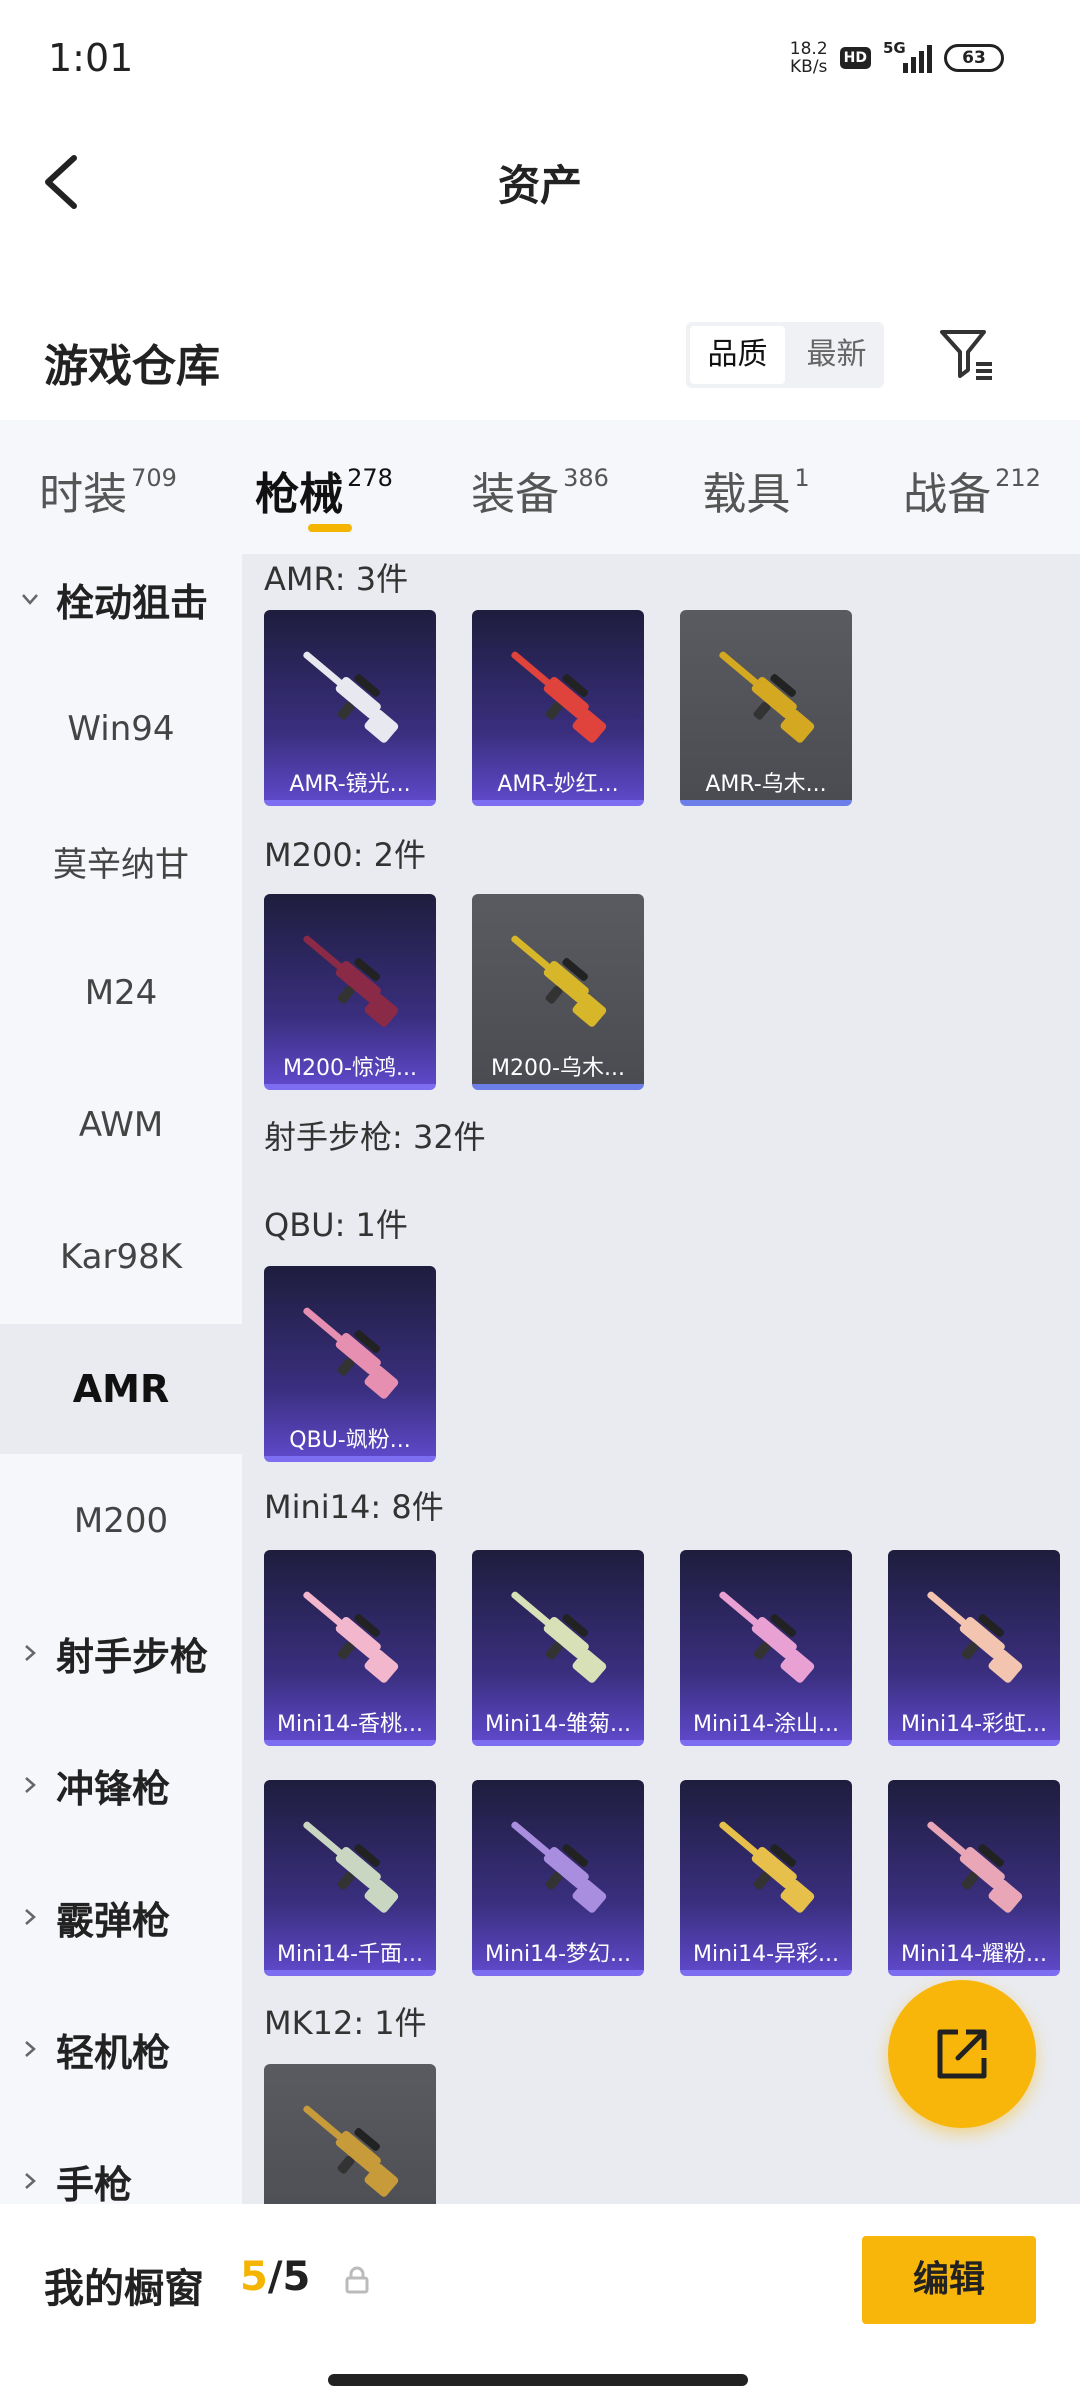 The image size is (1080, 2400). What do you see at coordinates (121, 993) in the screenshot?
I see `sidebar-item-m24: M24` at bounding box center [121, 993].